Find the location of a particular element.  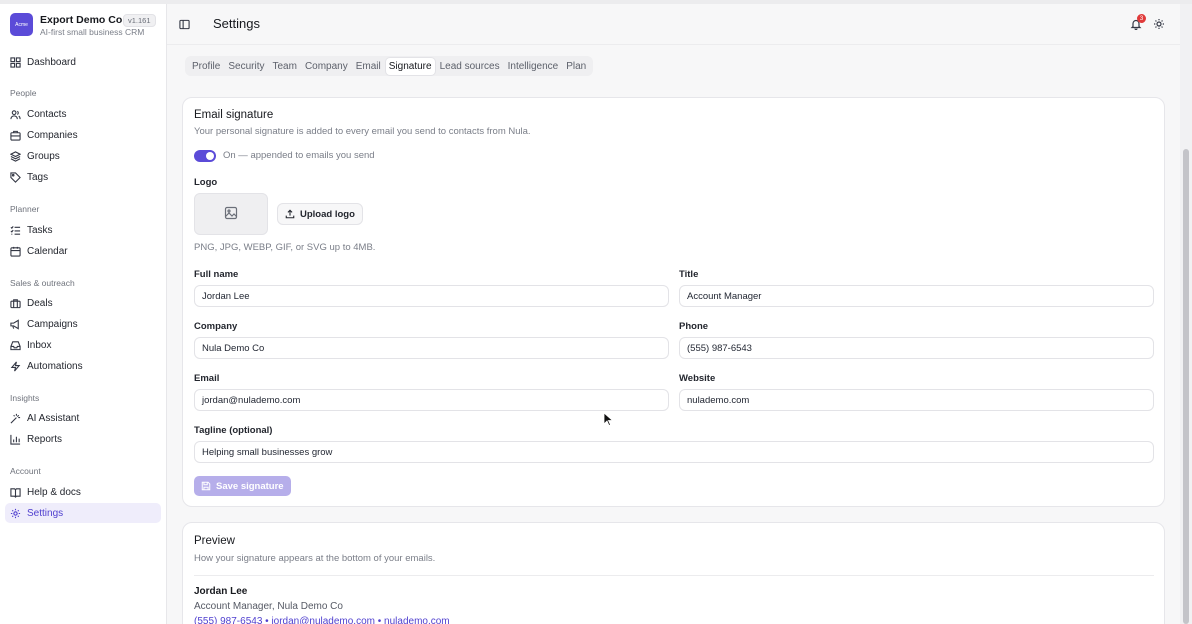

brand-subtitle: AI-first small business CRM is located at coordinates (92, 32).